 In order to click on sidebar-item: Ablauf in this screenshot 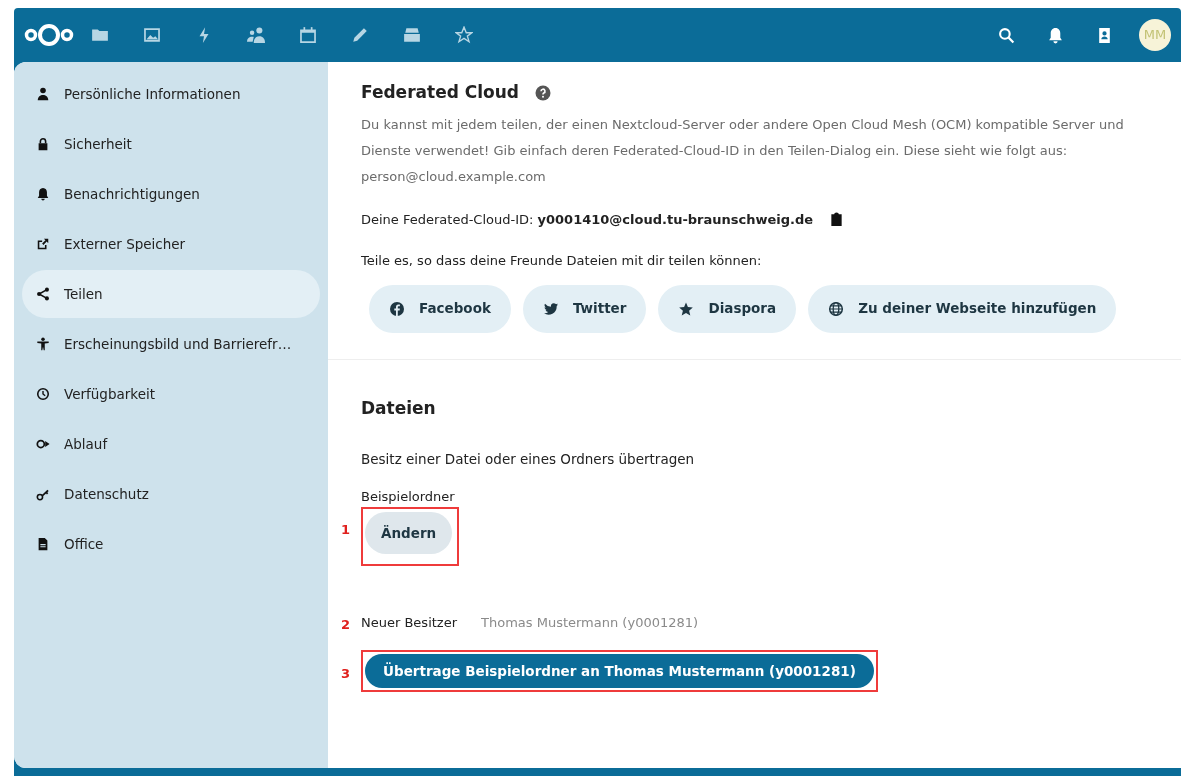, I will do `click(171, 444)`.